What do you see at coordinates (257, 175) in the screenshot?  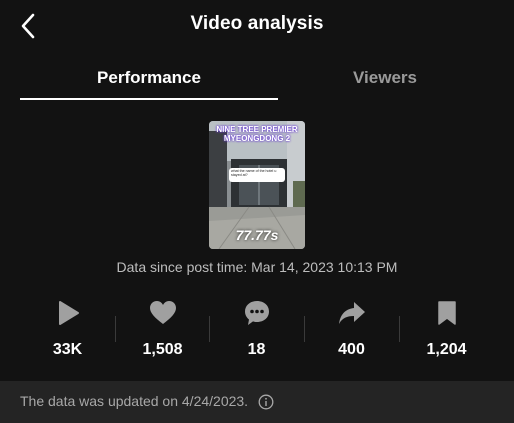 I see `thumbnail-comment-bubble: what the name of the hotel u stayed at?` at bounding box center [257, 175].